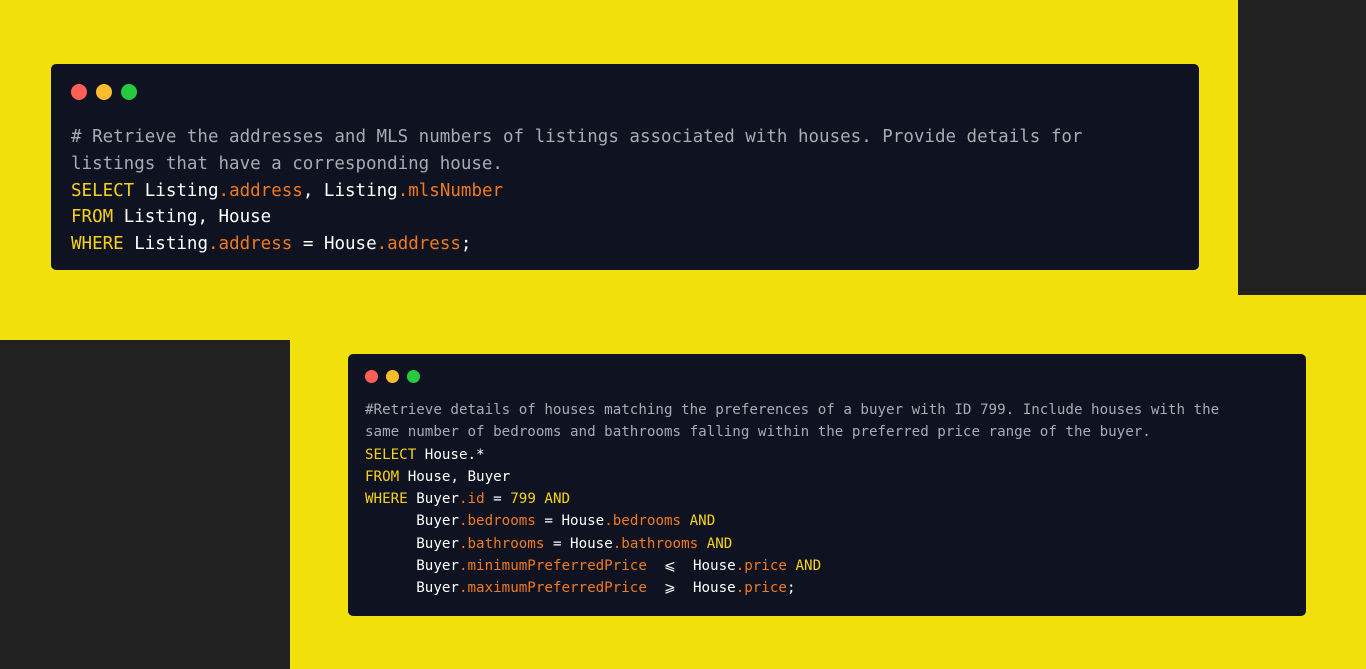 The image size is (1366, 669). I want to click on punctuation: ,, so click(308, 190).